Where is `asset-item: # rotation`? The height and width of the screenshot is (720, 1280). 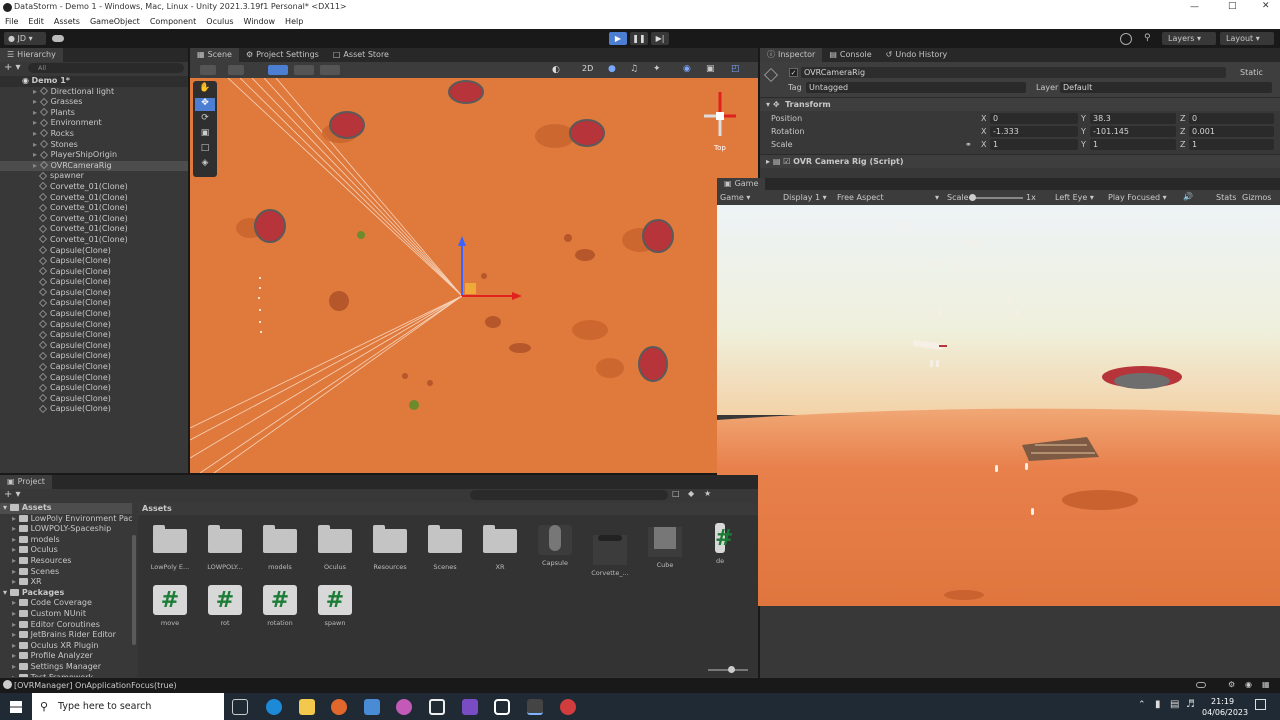
asset-item: # rotation is located at coordinates (280, 606).